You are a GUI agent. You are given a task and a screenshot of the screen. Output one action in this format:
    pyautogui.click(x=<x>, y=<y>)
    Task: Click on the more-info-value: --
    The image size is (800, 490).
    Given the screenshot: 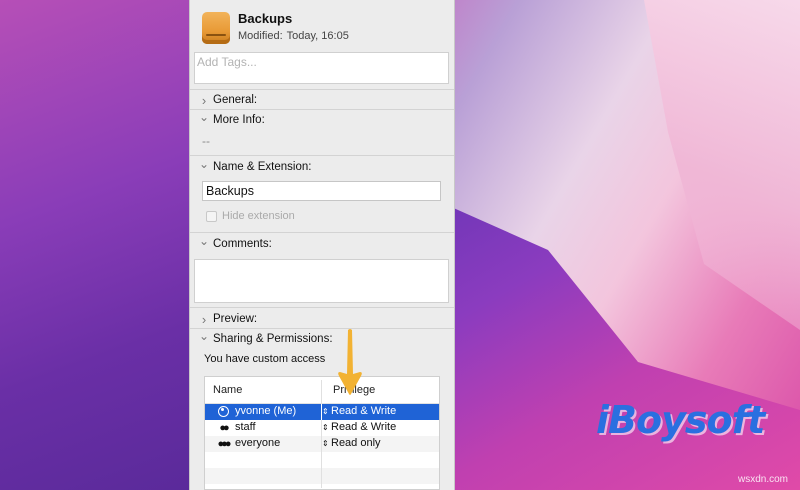 What is the action you would take?
    pyautogui.click(x=206, y=141)
    